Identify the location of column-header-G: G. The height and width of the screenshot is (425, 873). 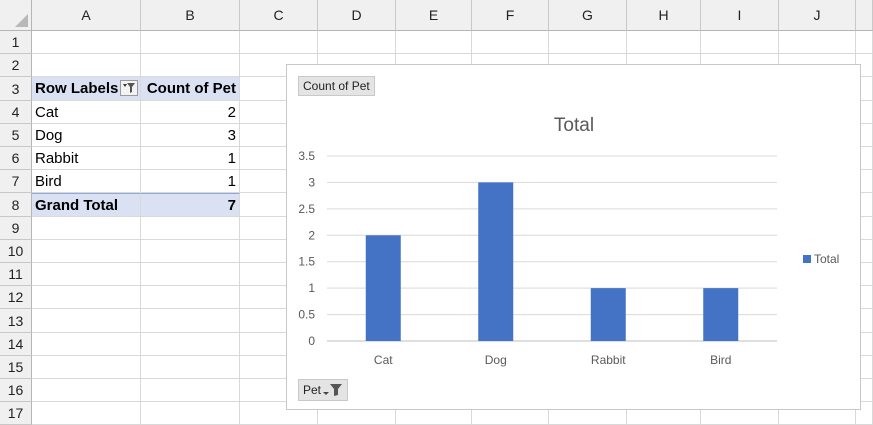
(588, 15).